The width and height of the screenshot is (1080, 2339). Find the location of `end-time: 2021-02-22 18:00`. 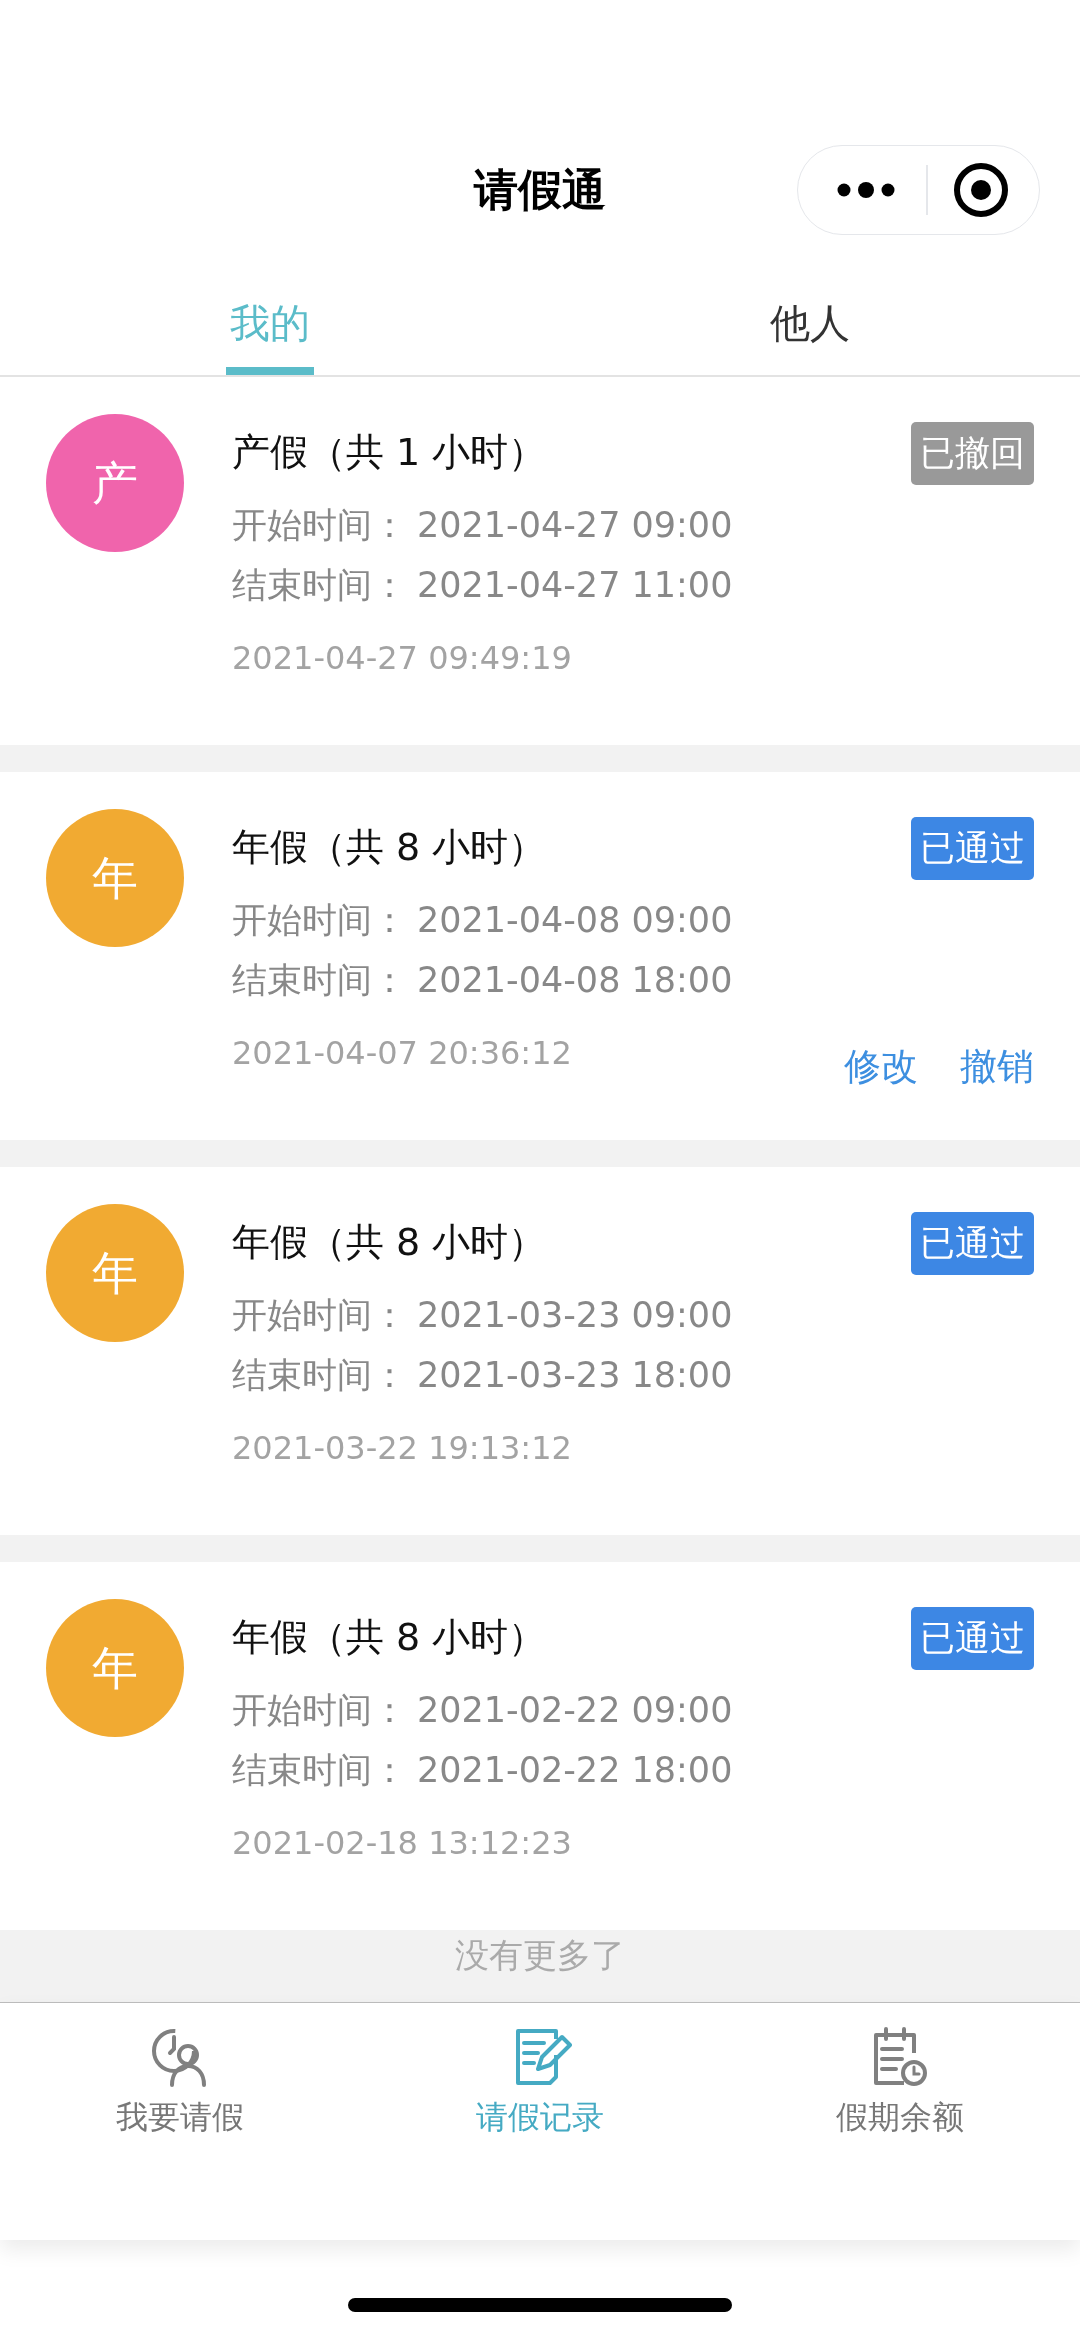

end-time: 2021-02-22 18:00 is located at coordinates (575, 1770).